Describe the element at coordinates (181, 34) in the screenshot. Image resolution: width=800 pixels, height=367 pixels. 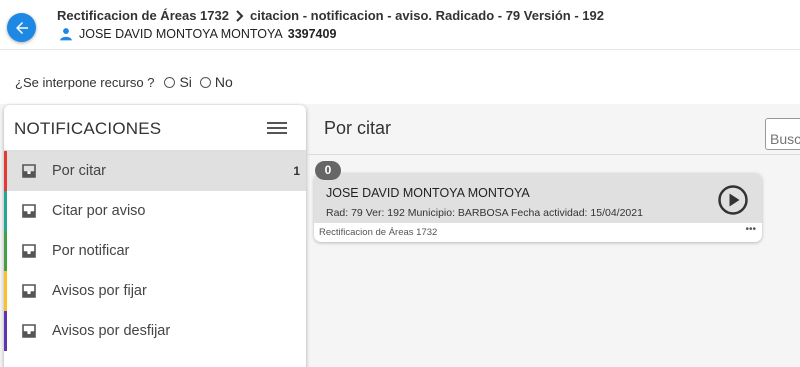
I see `user-name: JOSE DAVID MONTOYA MONTOYA` at that location.